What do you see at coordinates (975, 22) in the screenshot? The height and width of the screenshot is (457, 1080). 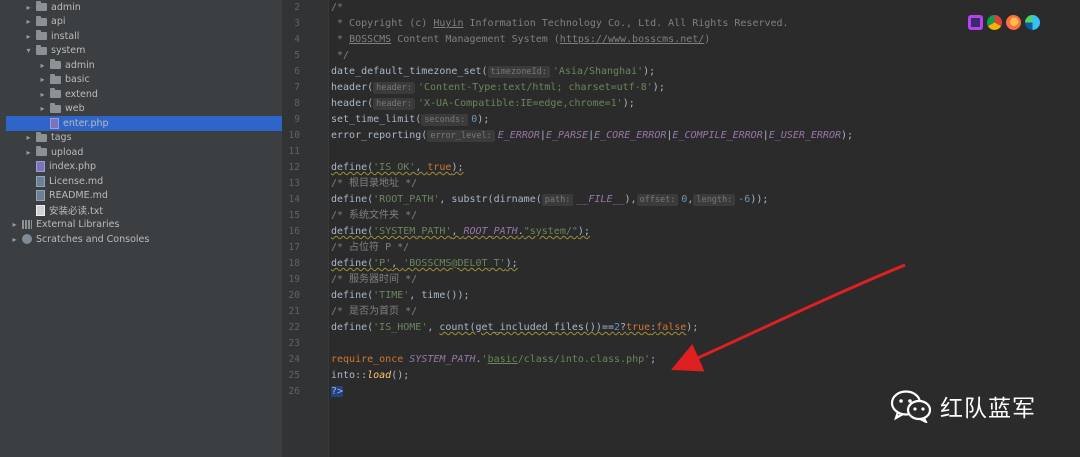 I see `phpstorm-icon` at bounding box center [975, 22].